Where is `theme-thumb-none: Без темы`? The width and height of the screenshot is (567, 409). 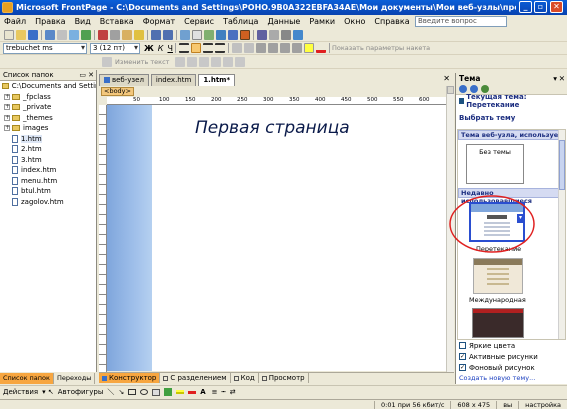 theme-thumb-none: Без темы is located at coordinates (495, 164).